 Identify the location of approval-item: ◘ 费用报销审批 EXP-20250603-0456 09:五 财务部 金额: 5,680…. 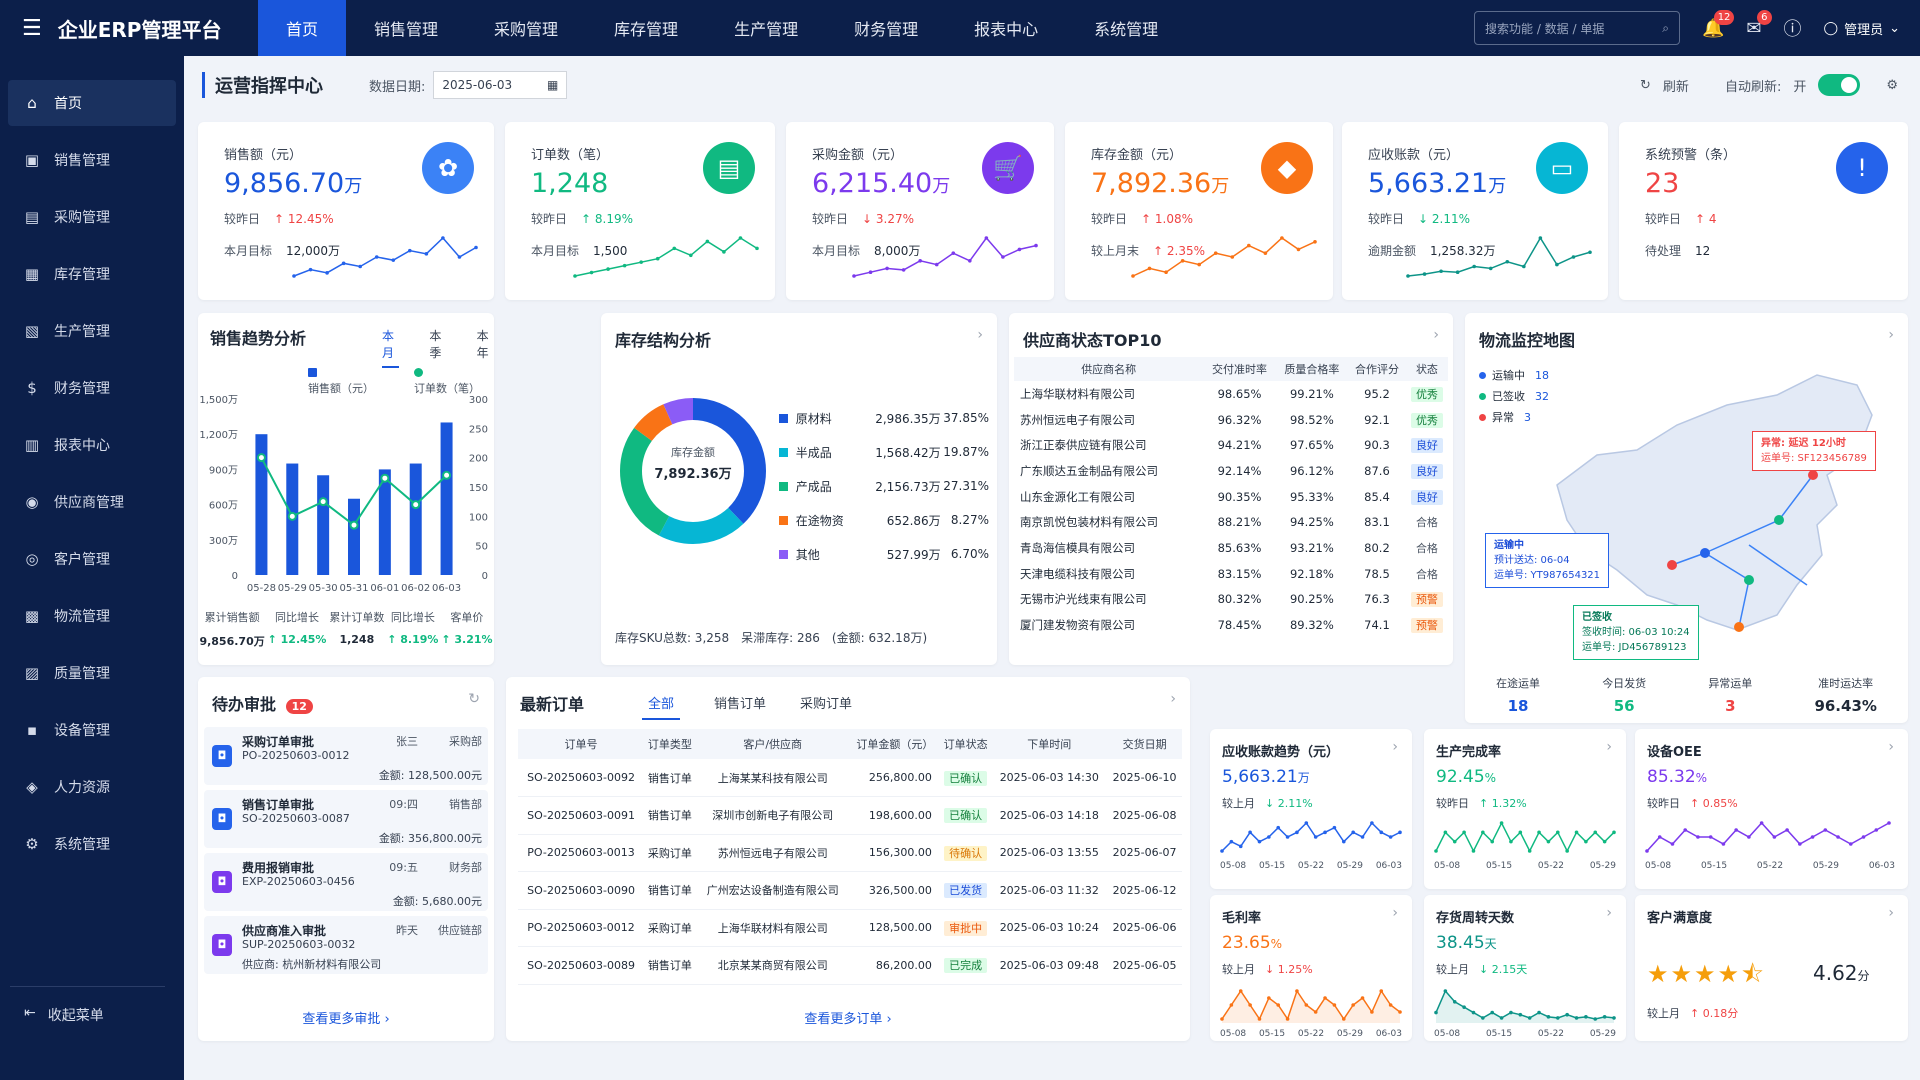
(346, 882).